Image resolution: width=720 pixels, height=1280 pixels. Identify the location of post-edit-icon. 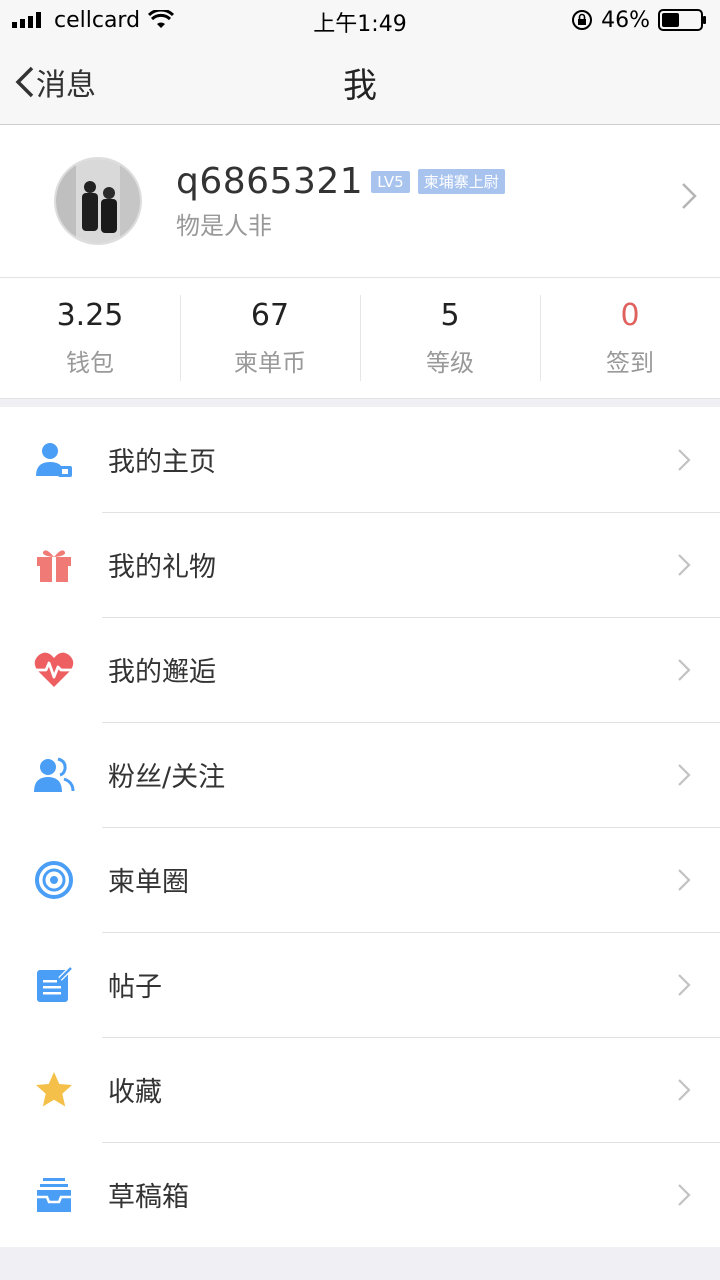
(54, 985).